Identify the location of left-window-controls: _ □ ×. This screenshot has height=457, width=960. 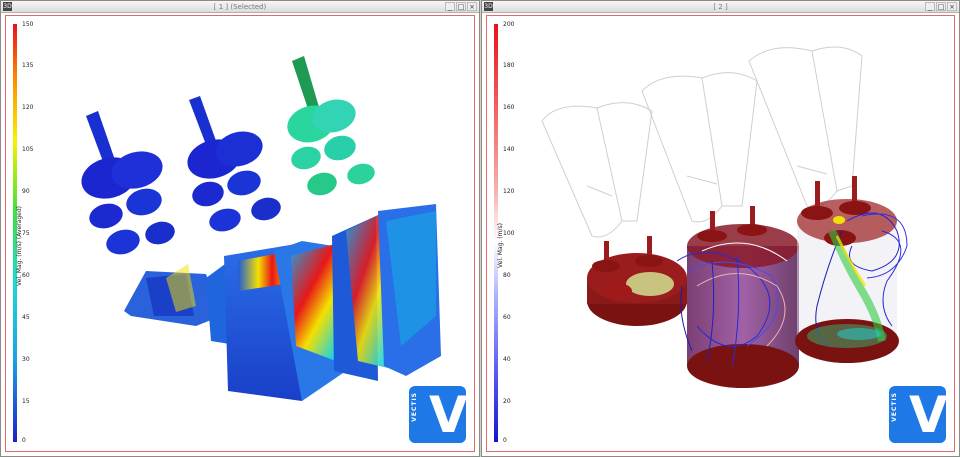
(461, 6).